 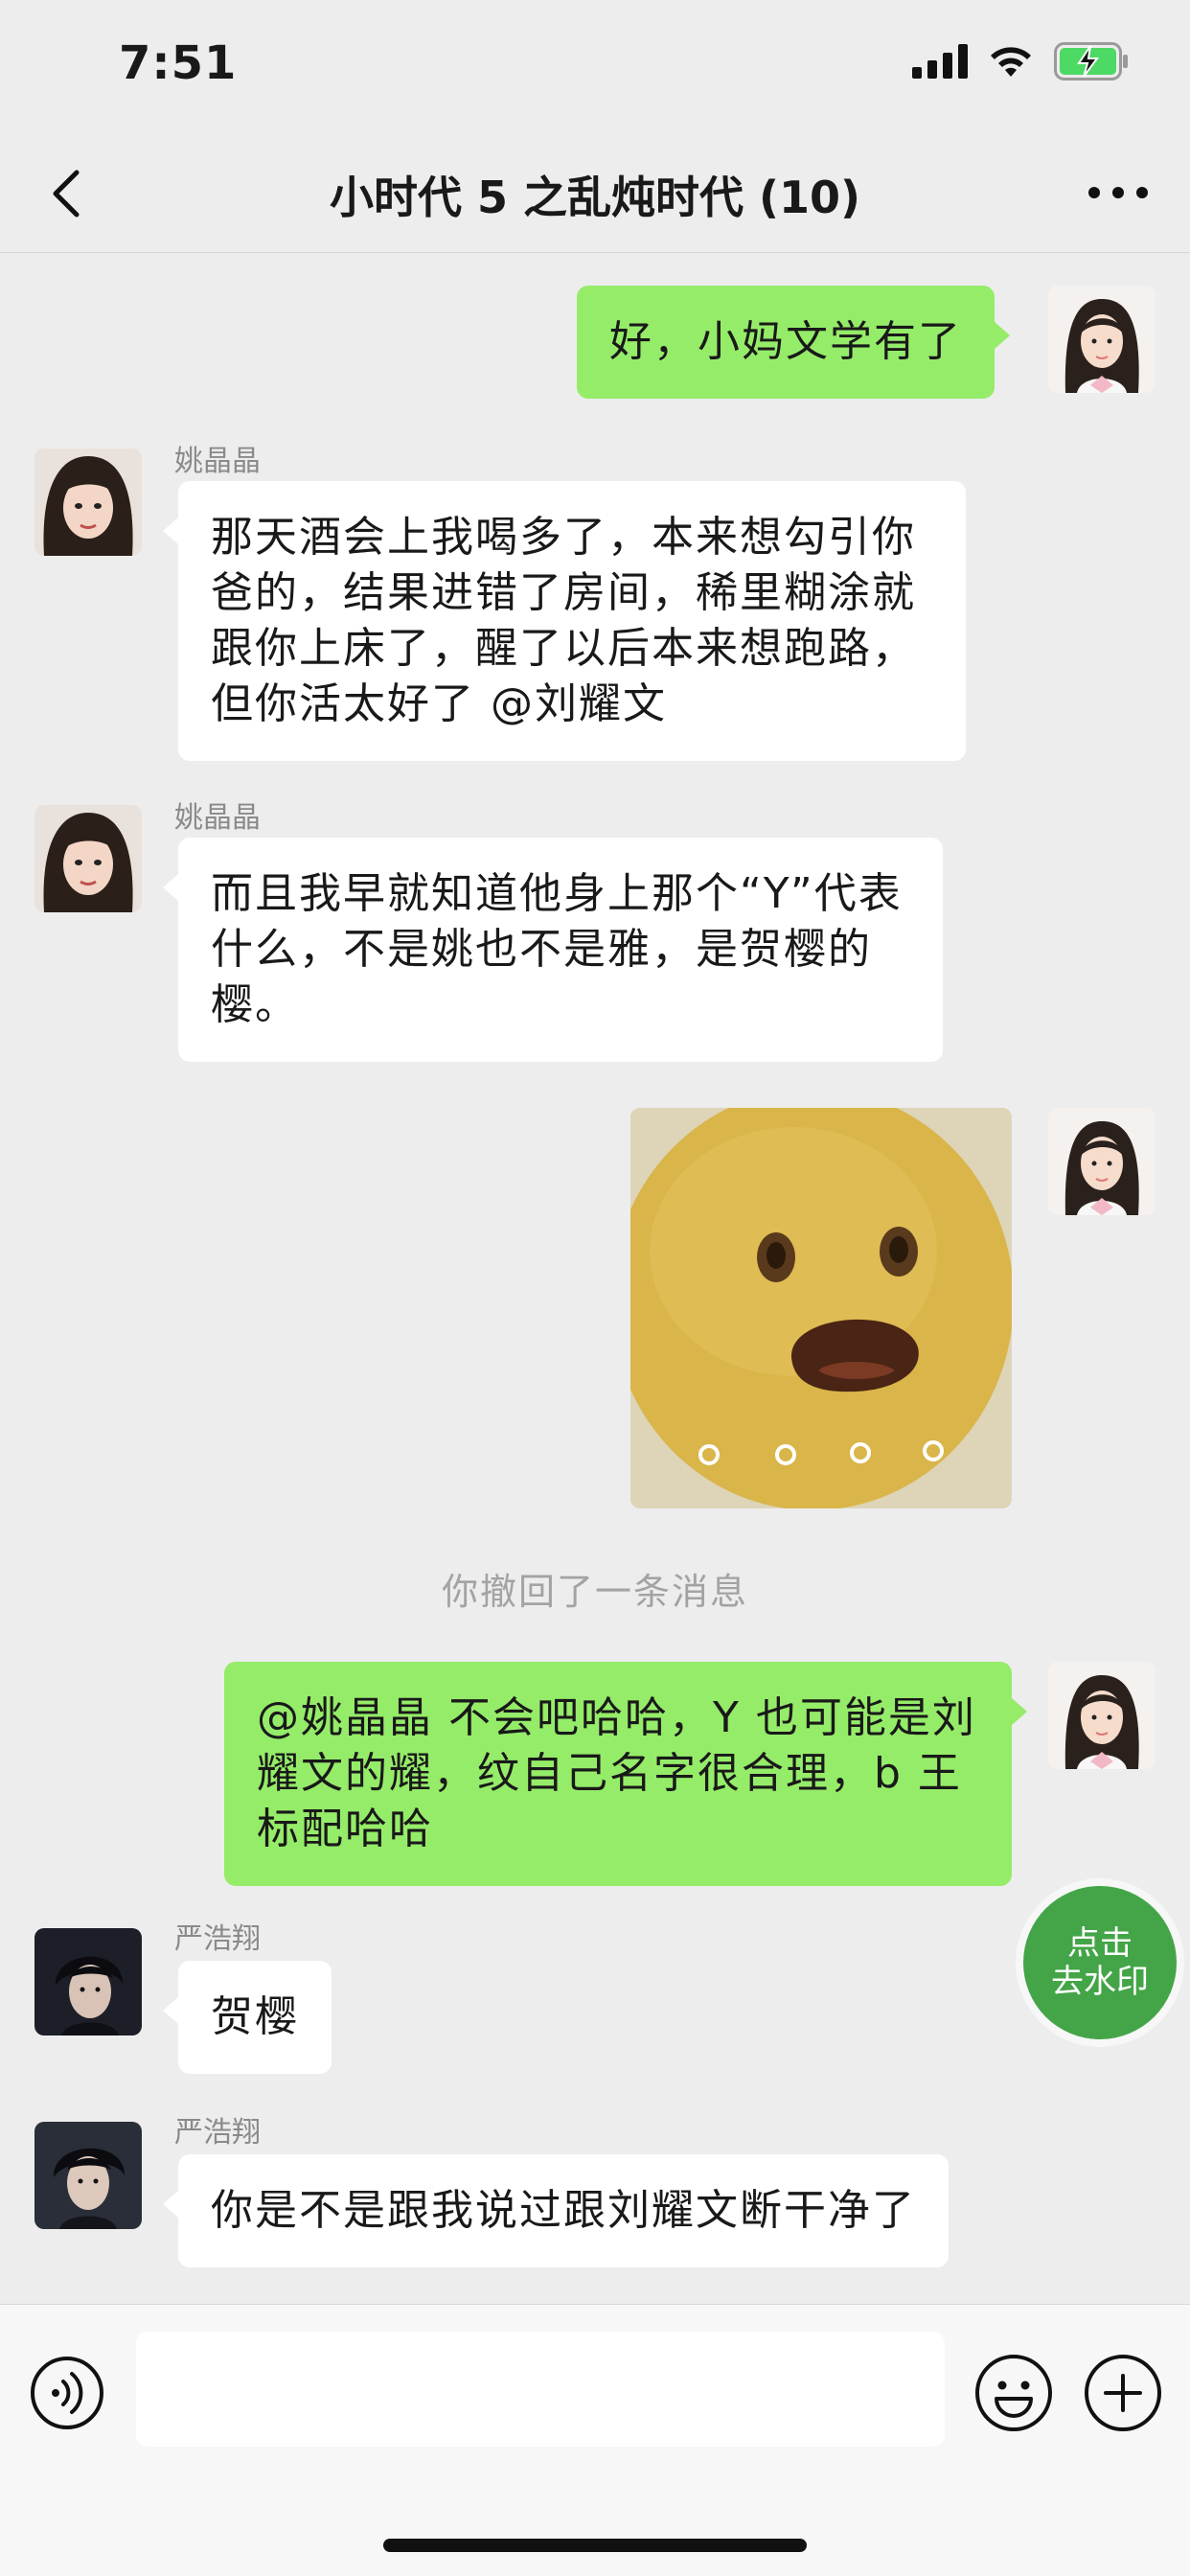 I want to click on status-icons, so click(x=1021, y=61).